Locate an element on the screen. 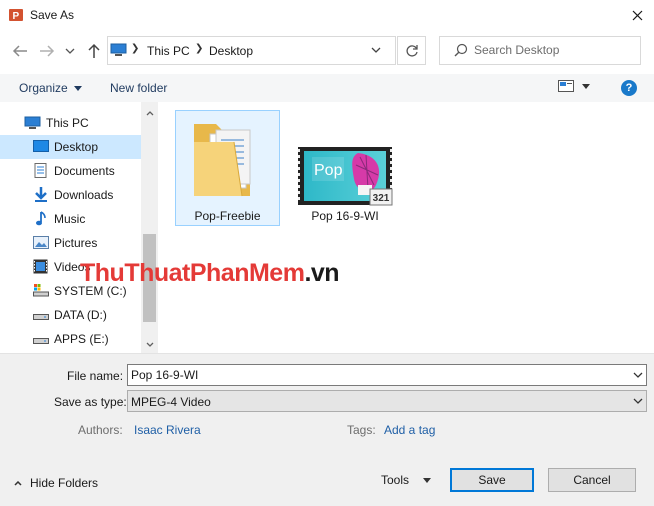 Image resolution: width=654 pixels, height=506 pixels. sidebar-item-music: Music is located at coordinates (70, 219).